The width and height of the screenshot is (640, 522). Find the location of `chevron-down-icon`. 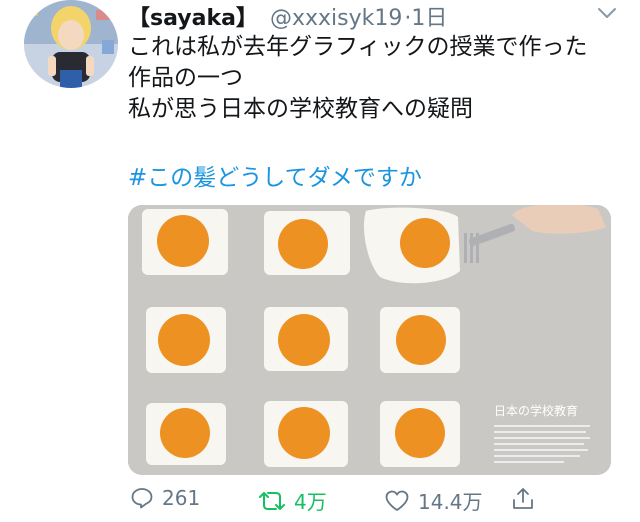

chevron-down-icon is located at coordinates (607, 13).